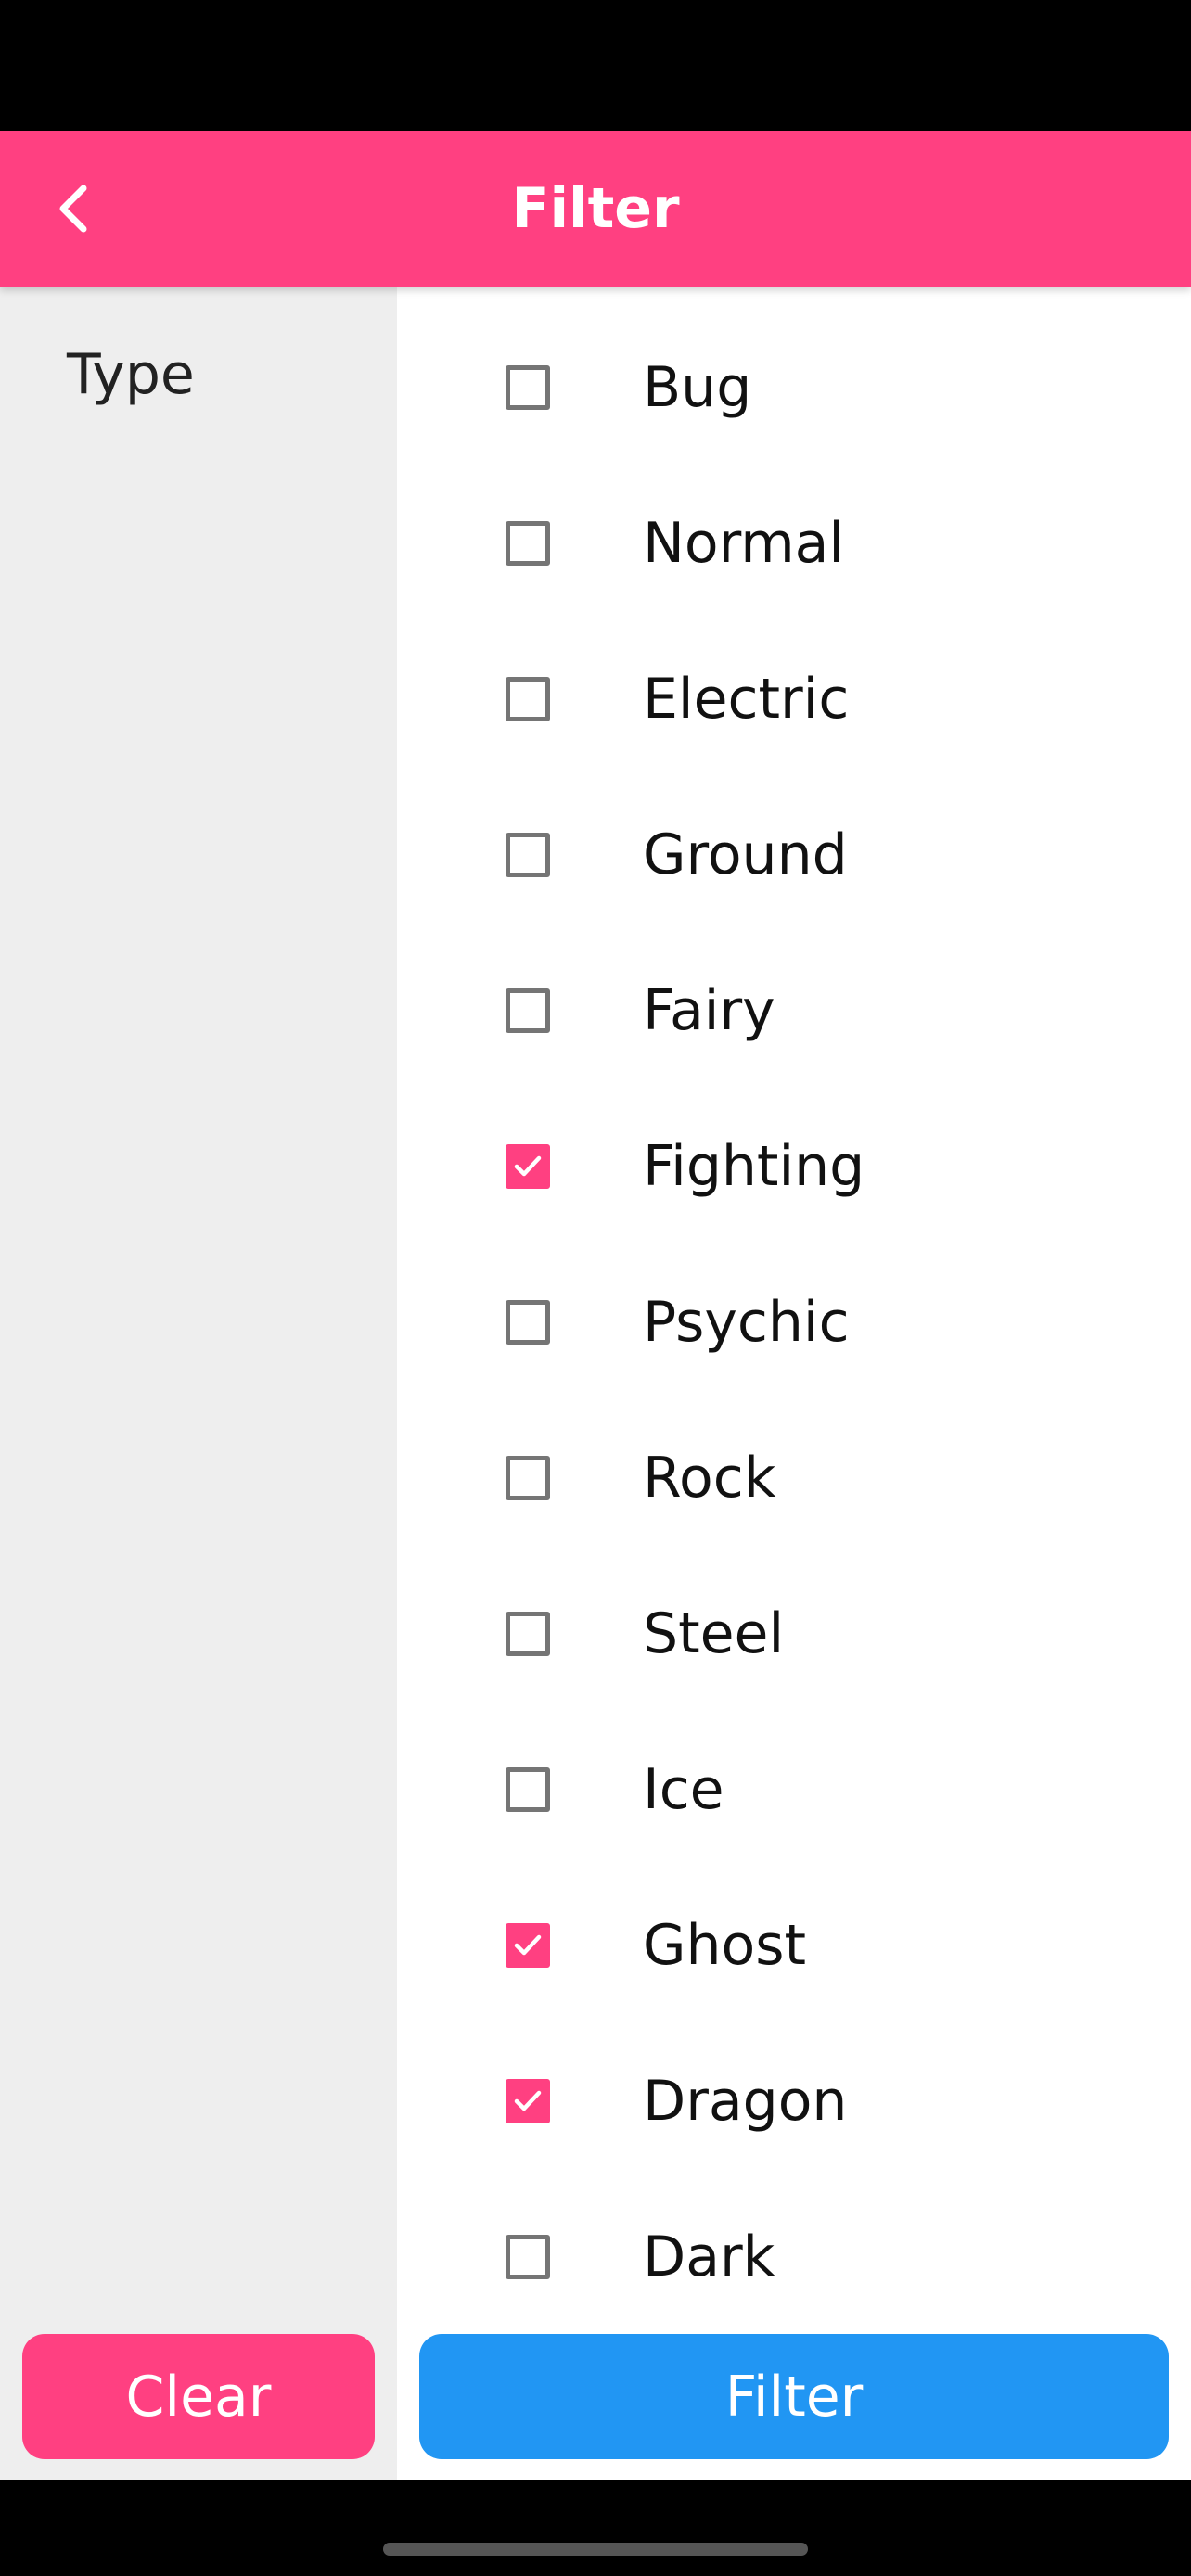 This screenshot has width=1191, height=2576. I want to click on clear-button: Clear, so click(198, 2396).